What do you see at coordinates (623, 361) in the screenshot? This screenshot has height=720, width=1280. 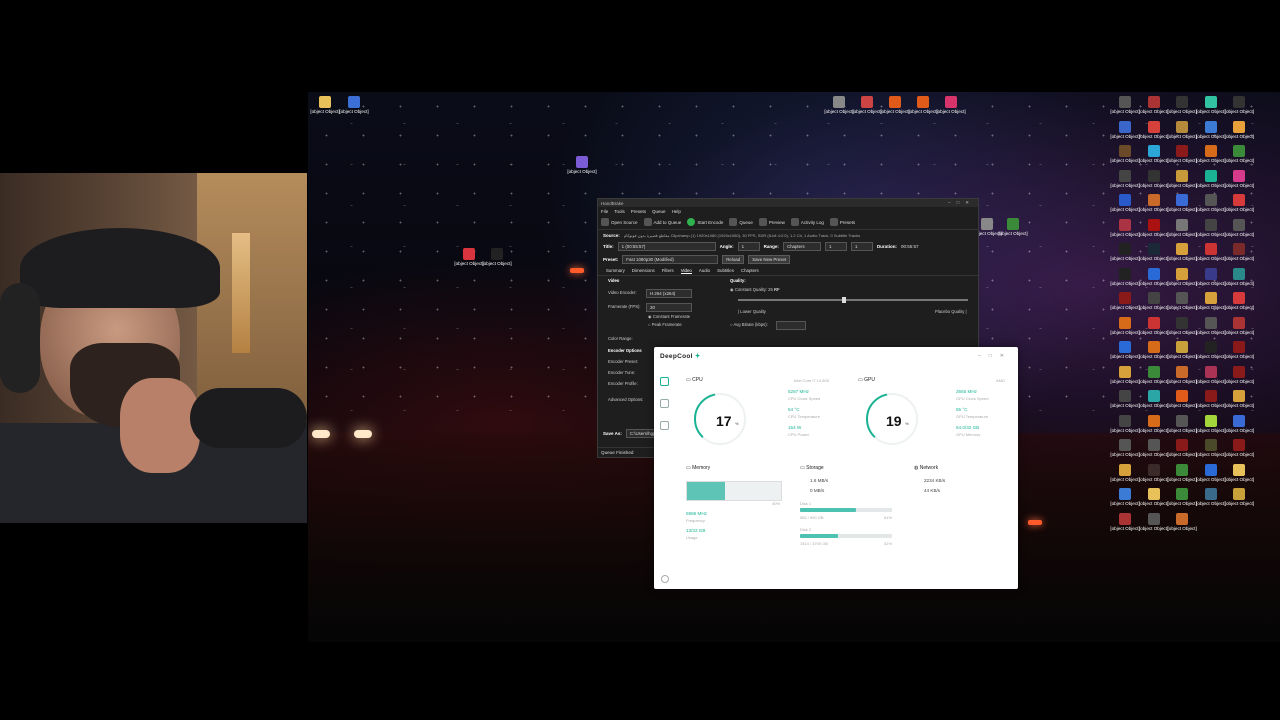 I see `encoder-preset-label: Encoder Preset:` at bounding box center [623, 361].